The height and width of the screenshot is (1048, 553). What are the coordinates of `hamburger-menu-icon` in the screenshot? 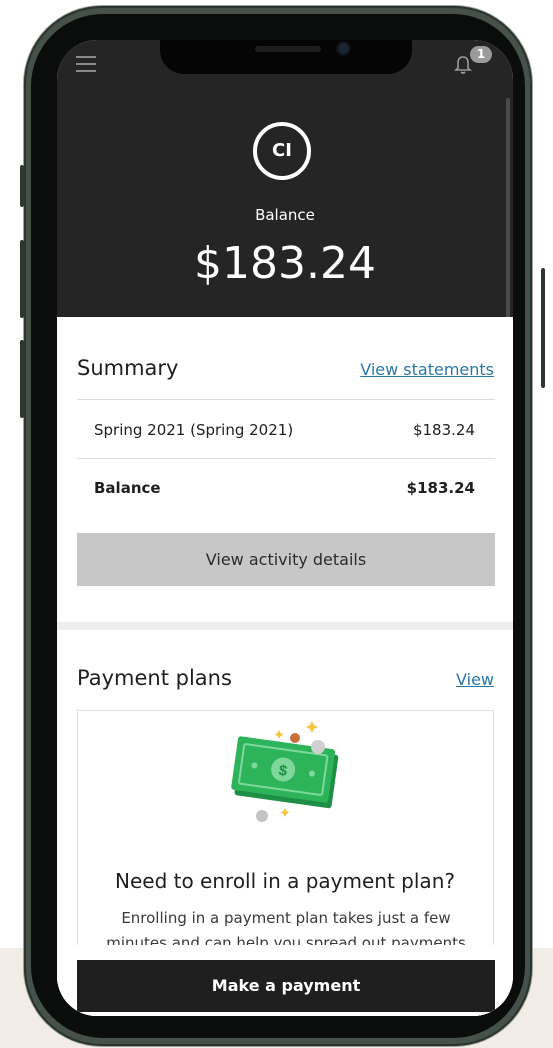 It's located at (86, 64).